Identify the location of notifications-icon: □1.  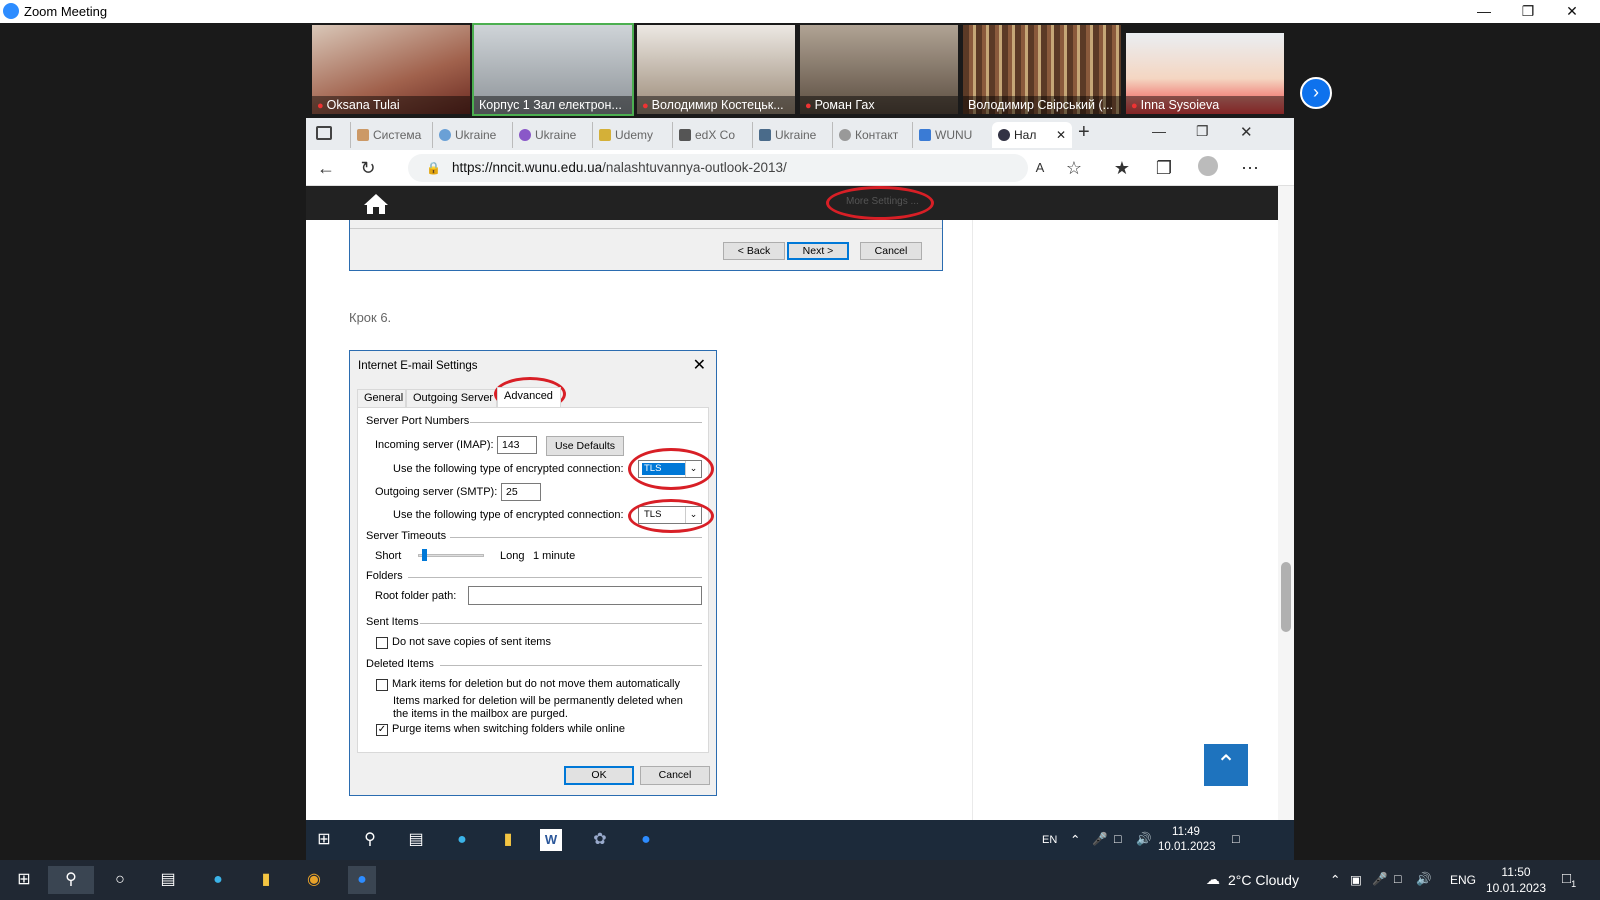
(1569, 879).